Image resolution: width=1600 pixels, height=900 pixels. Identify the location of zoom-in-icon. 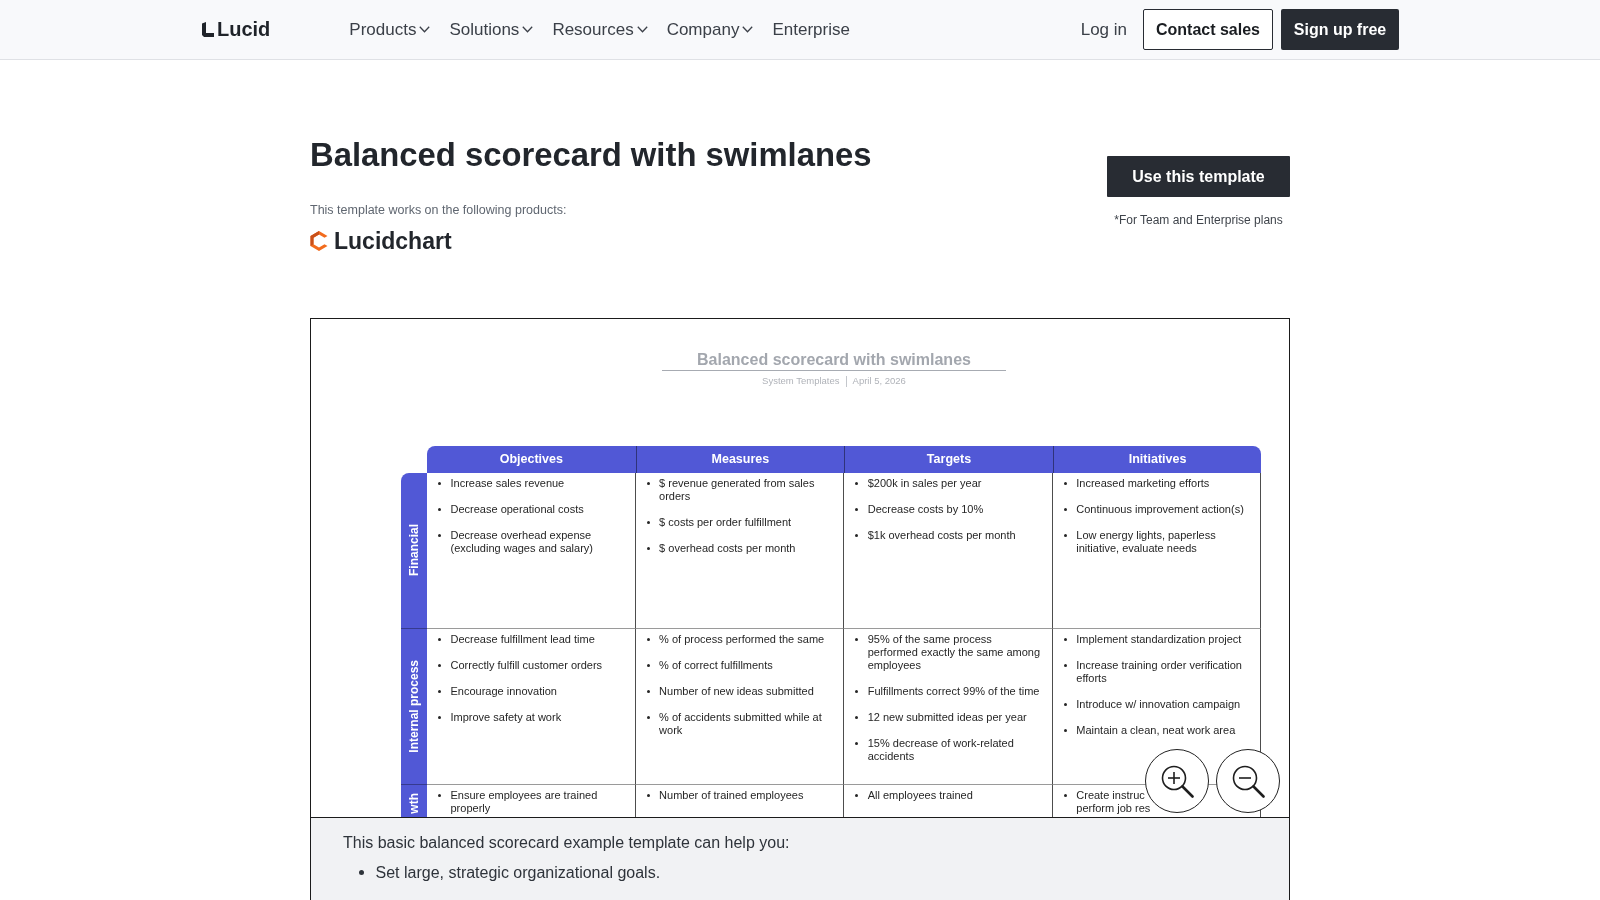
(1177, 781).